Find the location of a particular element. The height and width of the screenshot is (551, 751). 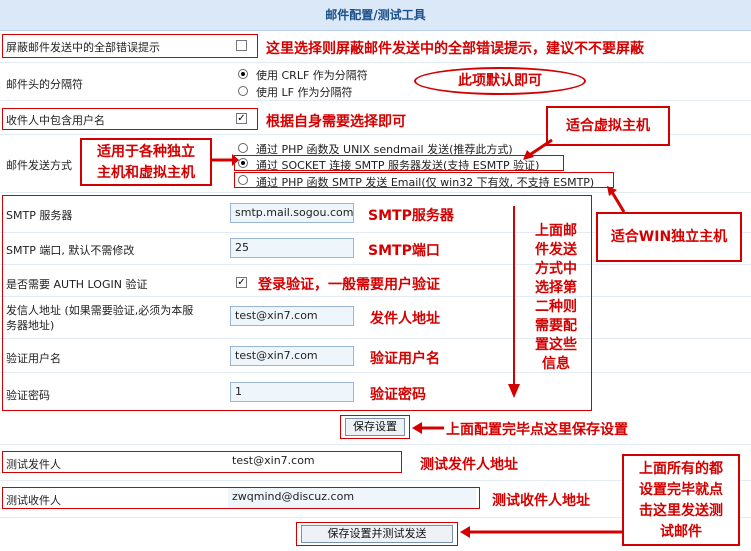

save-arrow is located at coordinates (428, 428).